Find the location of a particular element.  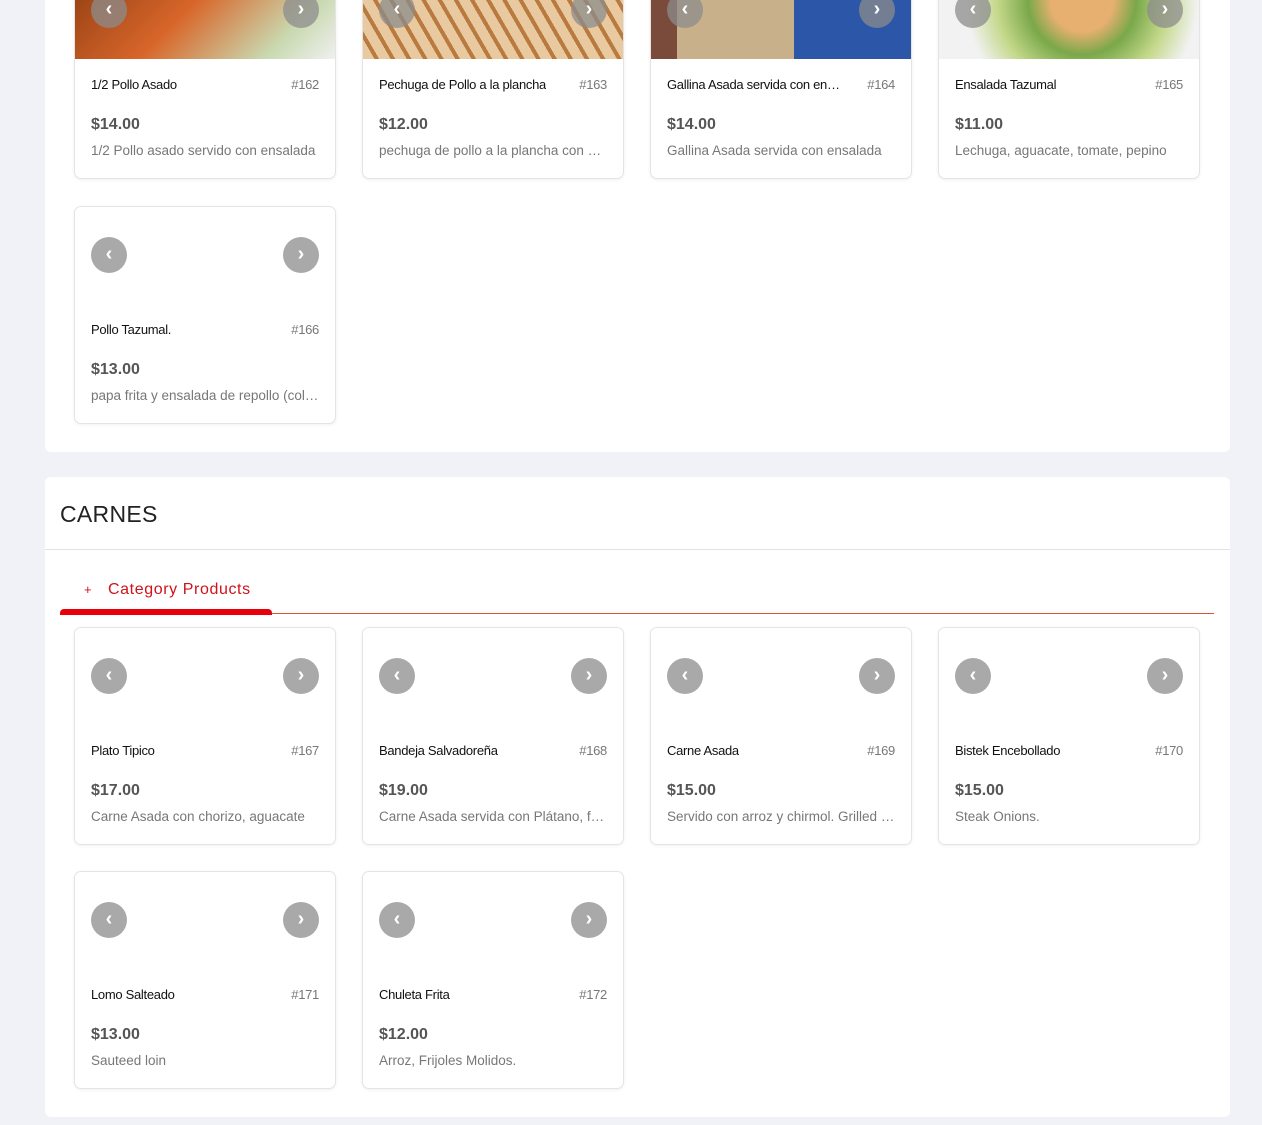

product-number: #164 is located at coordinates (881, 84).